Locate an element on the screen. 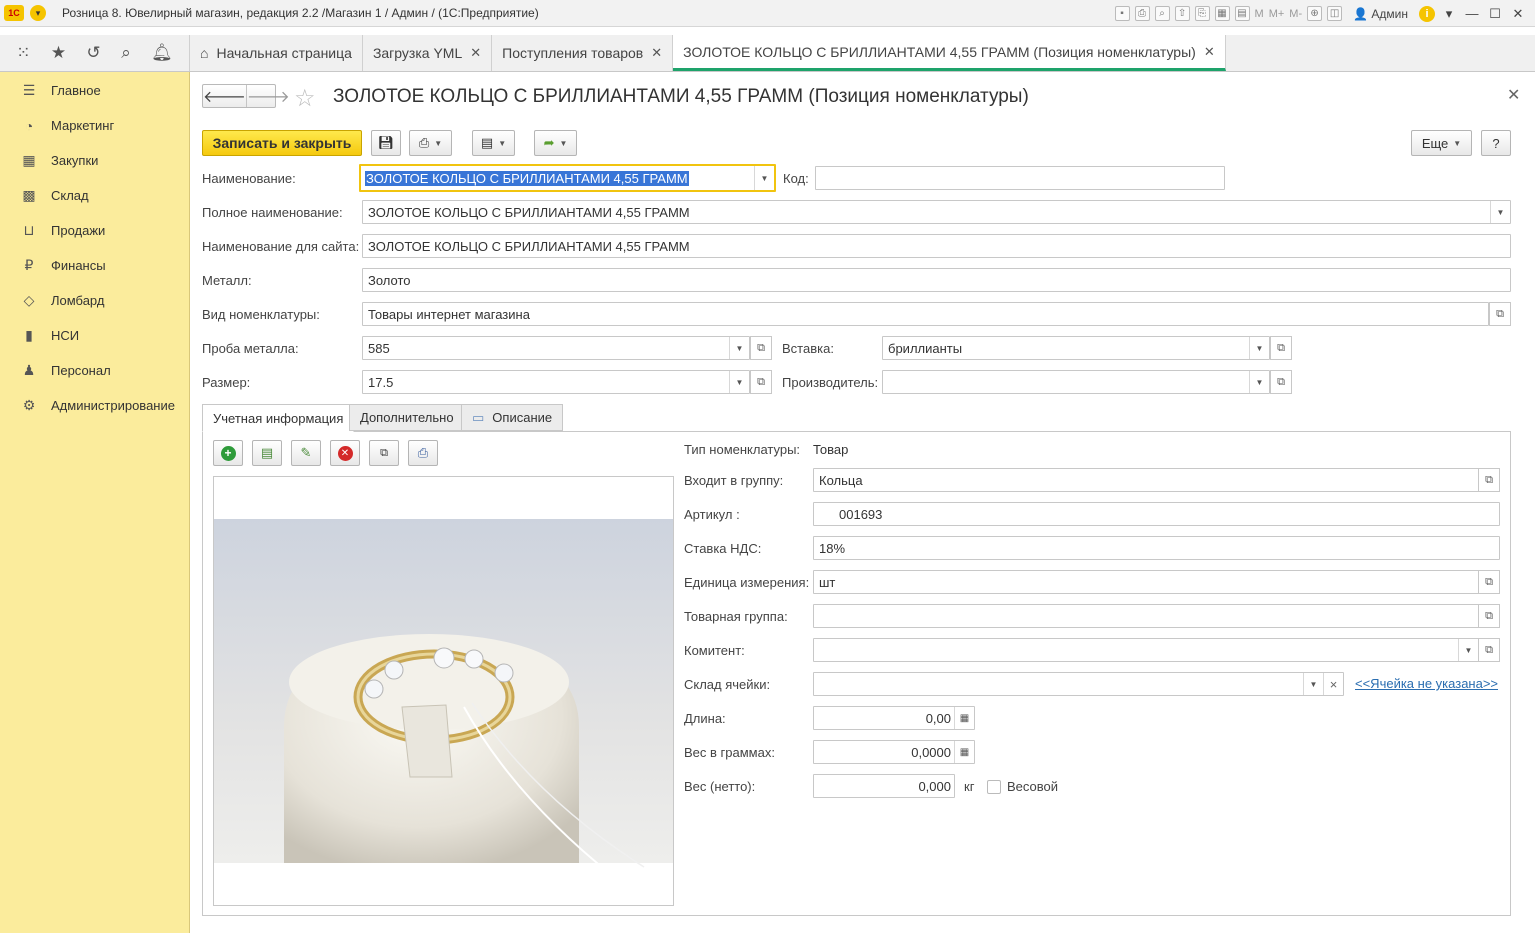  sidebar-item-nsi: ▮ НСИ is located at coordinates (94, 335).